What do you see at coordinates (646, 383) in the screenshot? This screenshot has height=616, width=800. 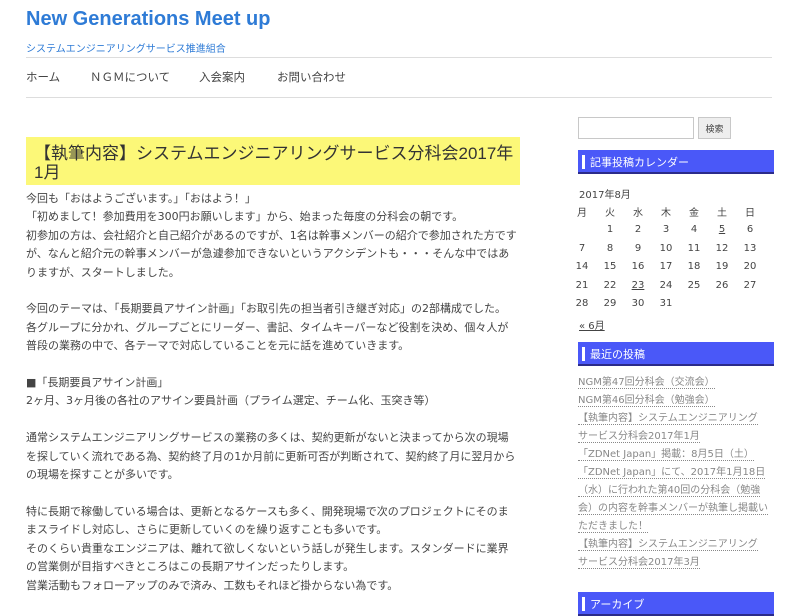 I see `recent-post-line: NGM第47回分科会（交流会）` at bounding box center [646, 383].